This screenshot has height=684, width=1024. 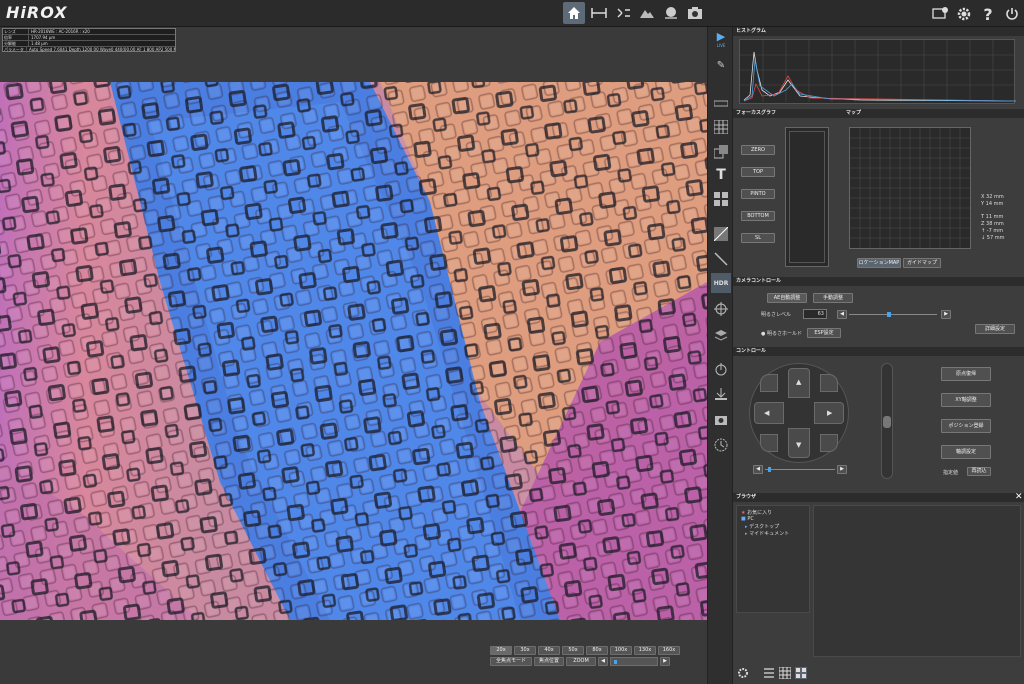 I want to click on browser-close-button: ✕, so click(x=1019, y=497).